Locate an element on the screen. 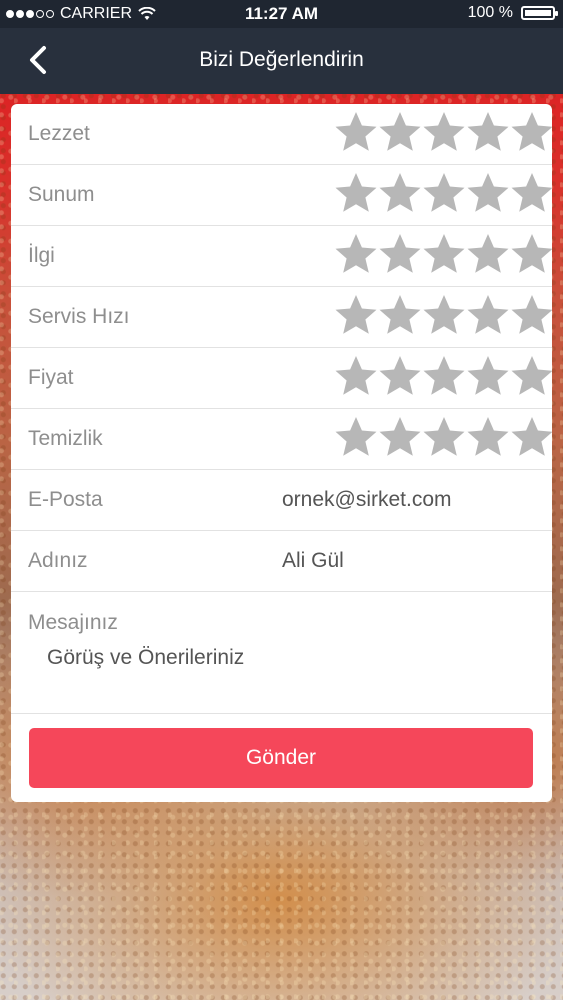 The width and height of the screenshot is (563, 1000). battery-icon is located at coordinates (539, 13).